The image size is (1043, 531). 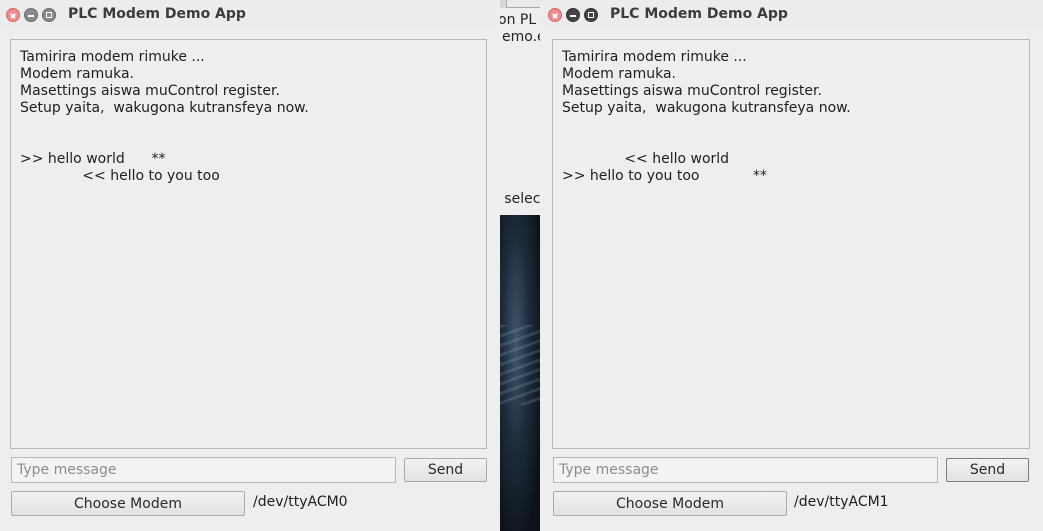 I want to click on terminal-line: emo.e, so click(x=521, y=37).